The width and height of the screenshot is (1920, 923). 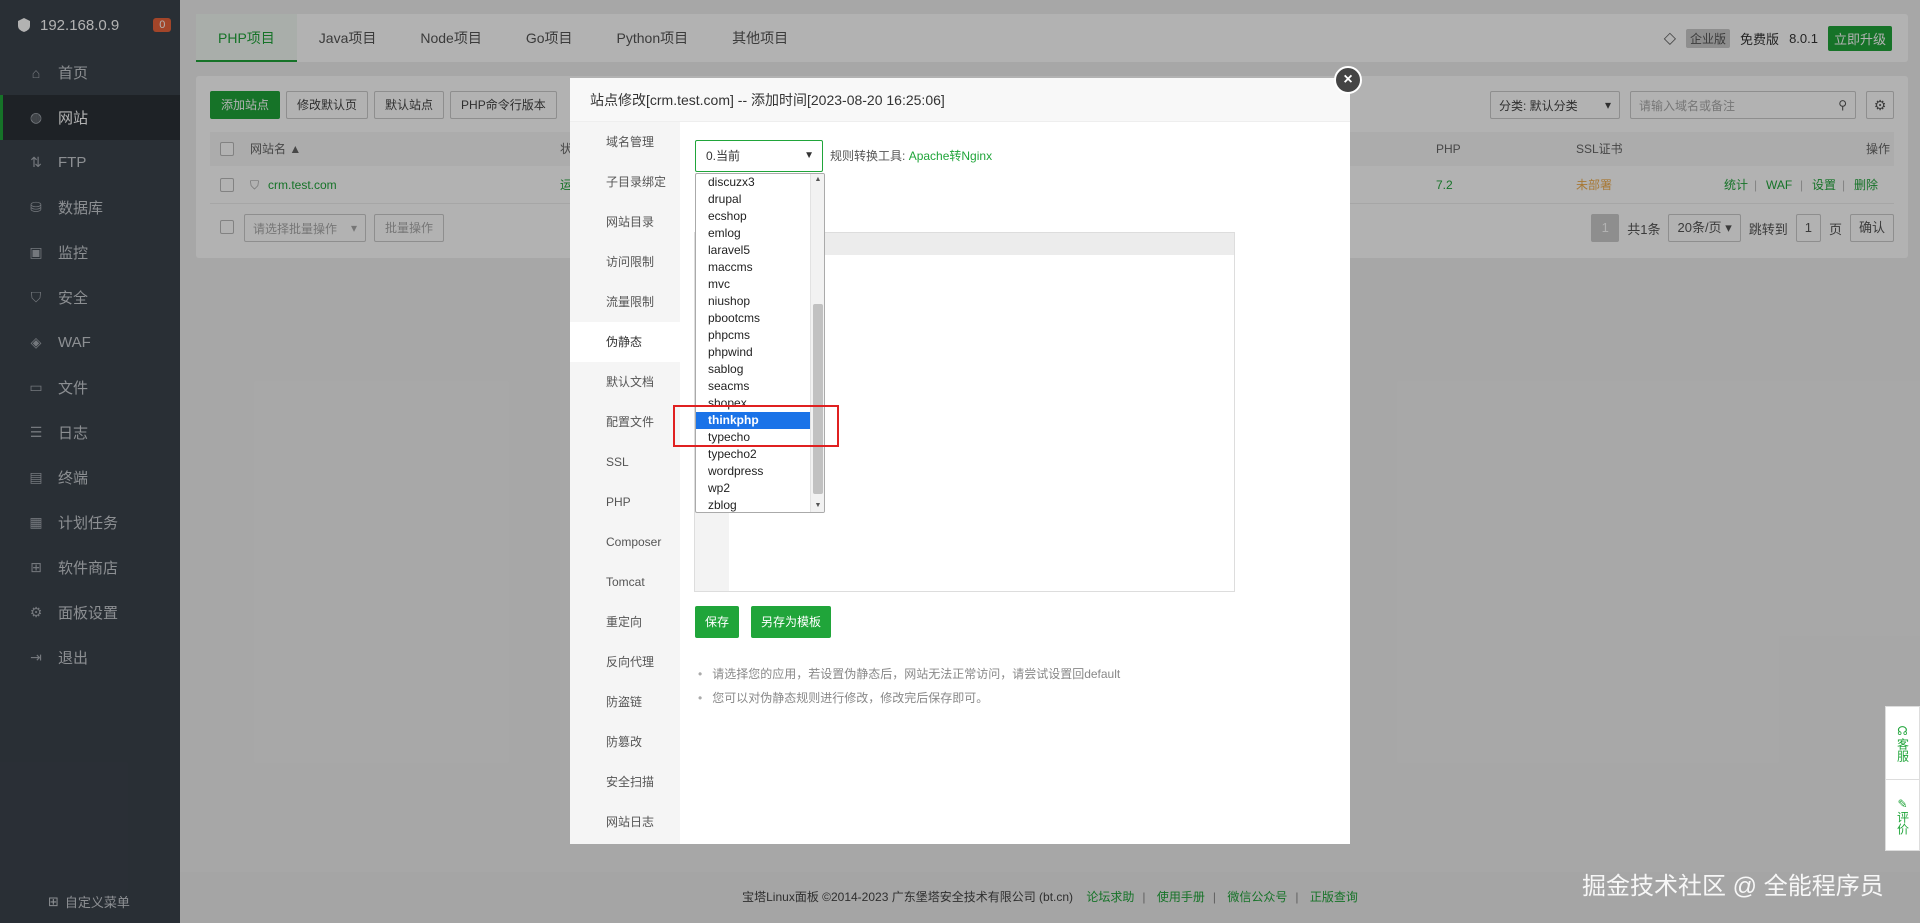 I want to click on nav-site-log: 网站日志, so click(x=625, y=822).